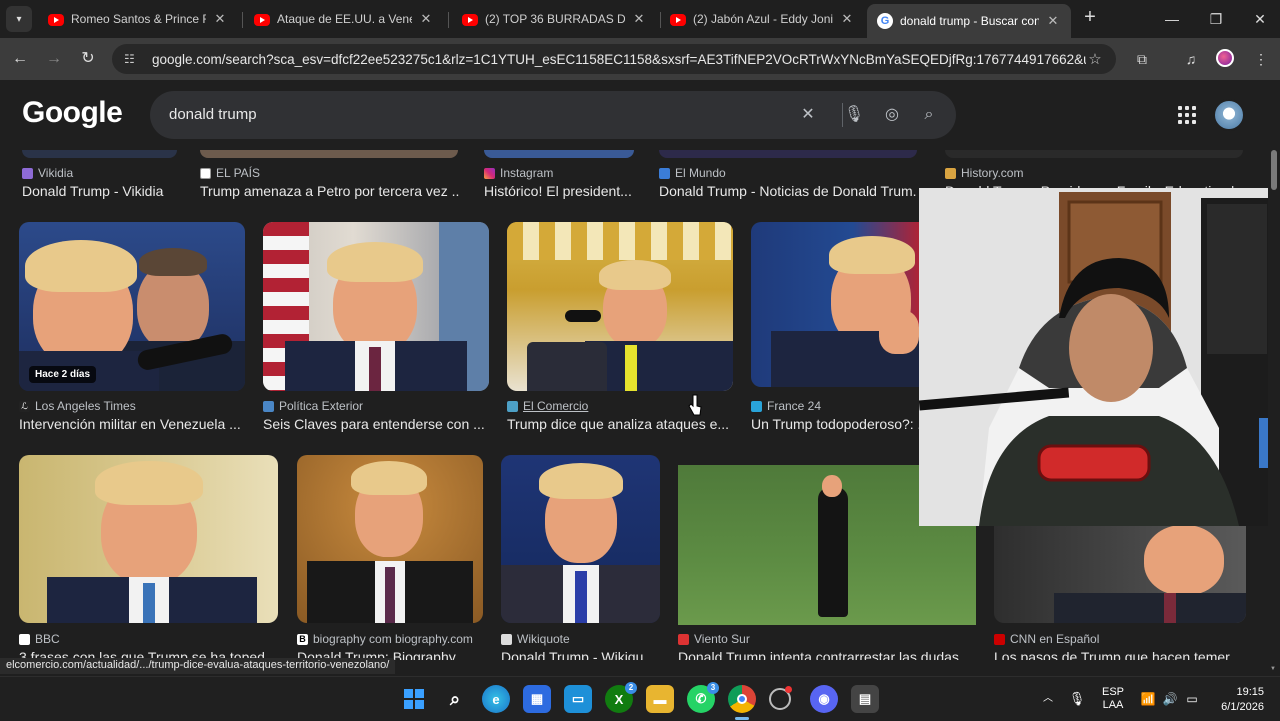 Image resolution: width=1280 pixels, height=721 pixels. Describe the element at coordinates (1170, 699) in the screenshot. I see `volume-icon: 🔊` at that location.